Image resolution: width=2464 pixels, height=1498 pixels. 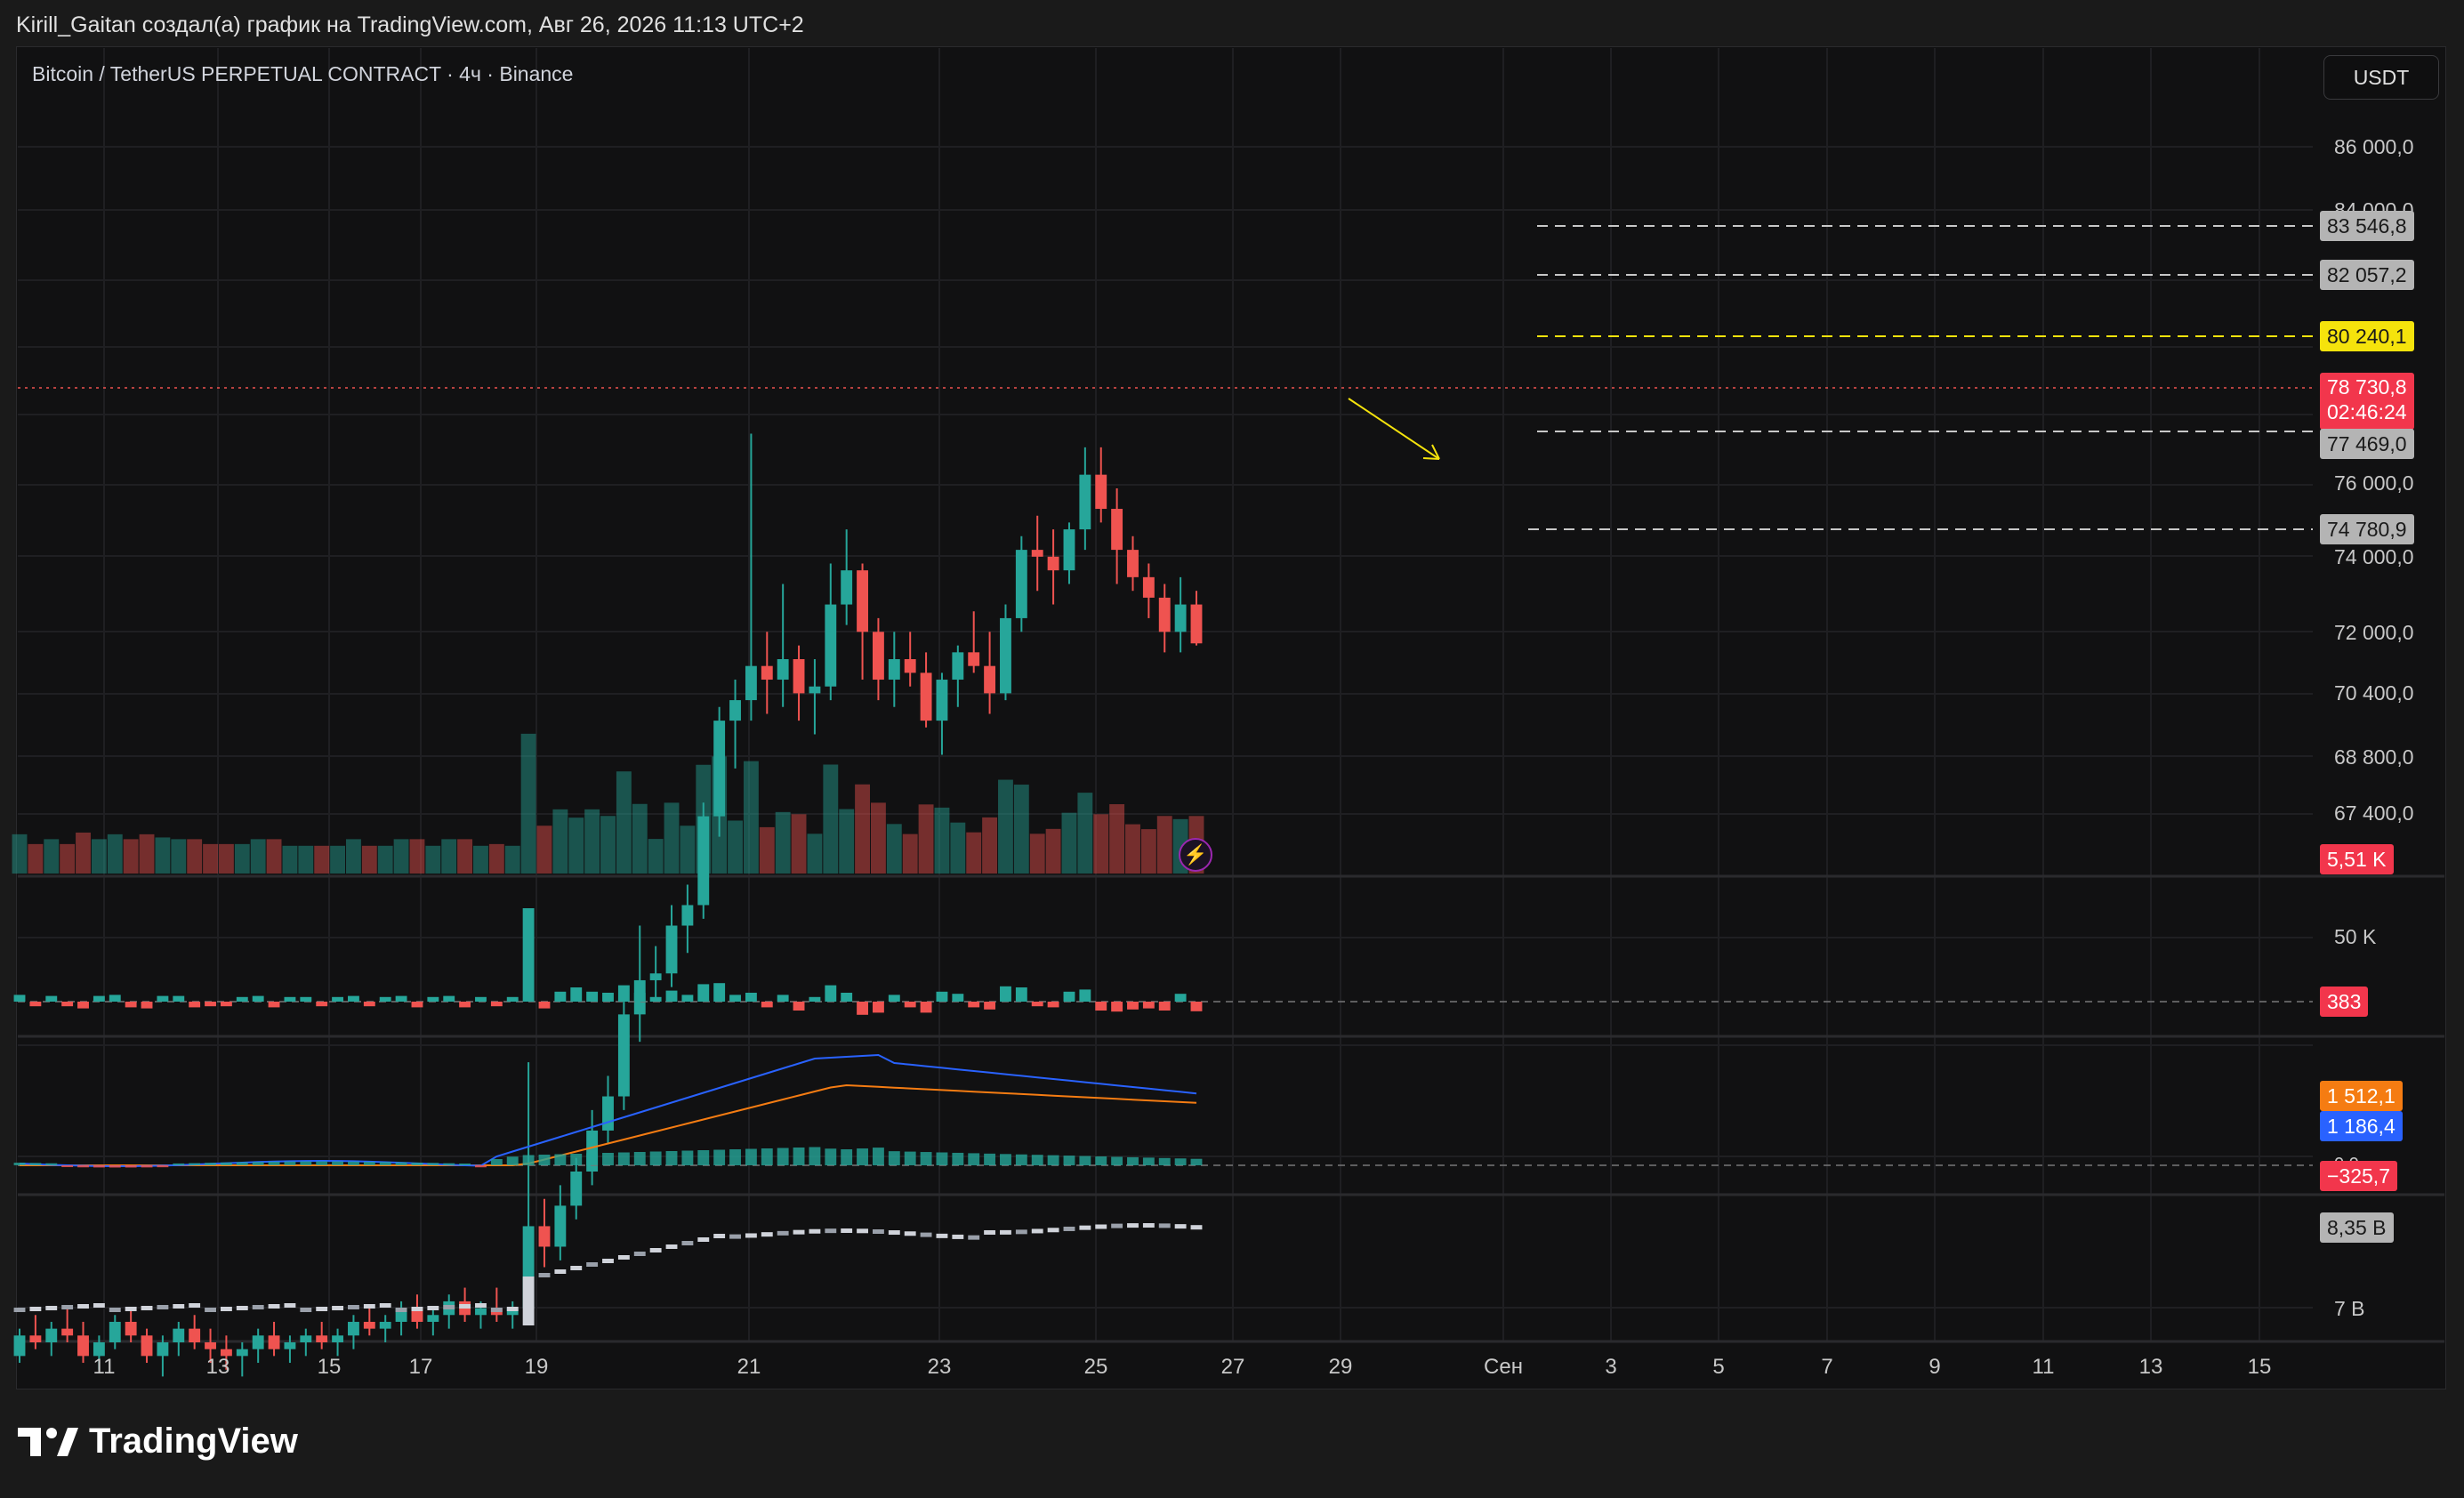 I want to click on oscillator-pane, so click(x=1163, y=961).